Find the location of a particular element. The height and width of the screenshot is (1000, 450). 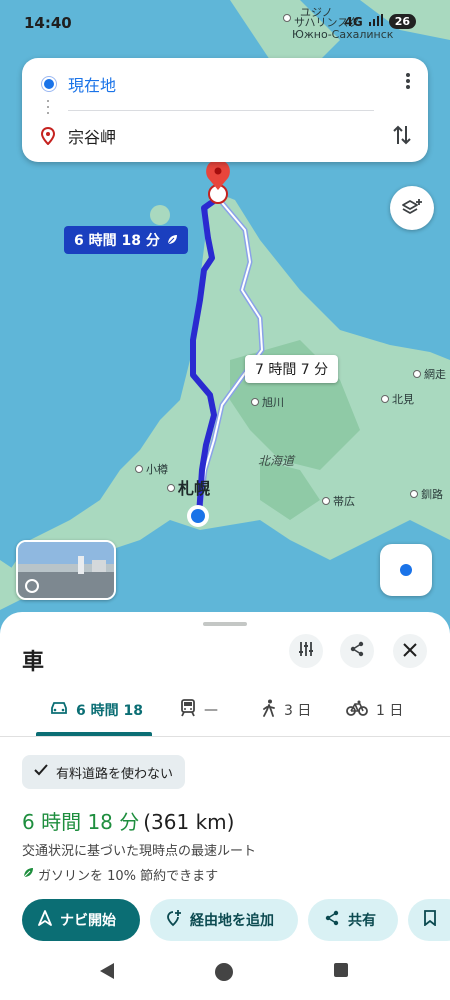

recents-button is located at coordinates (341, 972).